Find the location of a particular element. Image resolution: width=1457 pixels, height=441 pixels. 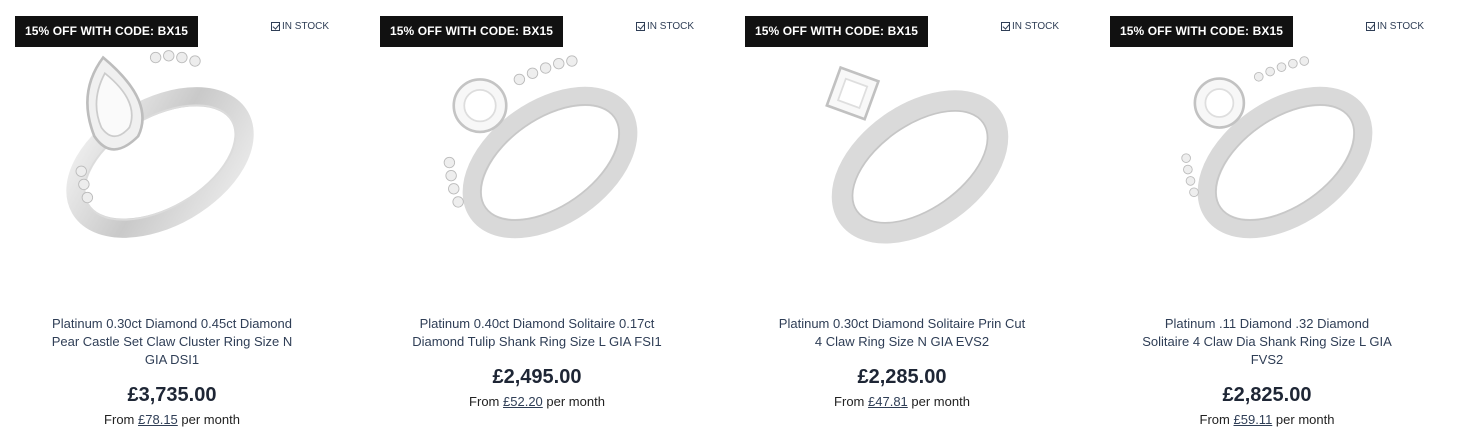

finance-info: From £47.81 per month is located at coordinates (902, 401).